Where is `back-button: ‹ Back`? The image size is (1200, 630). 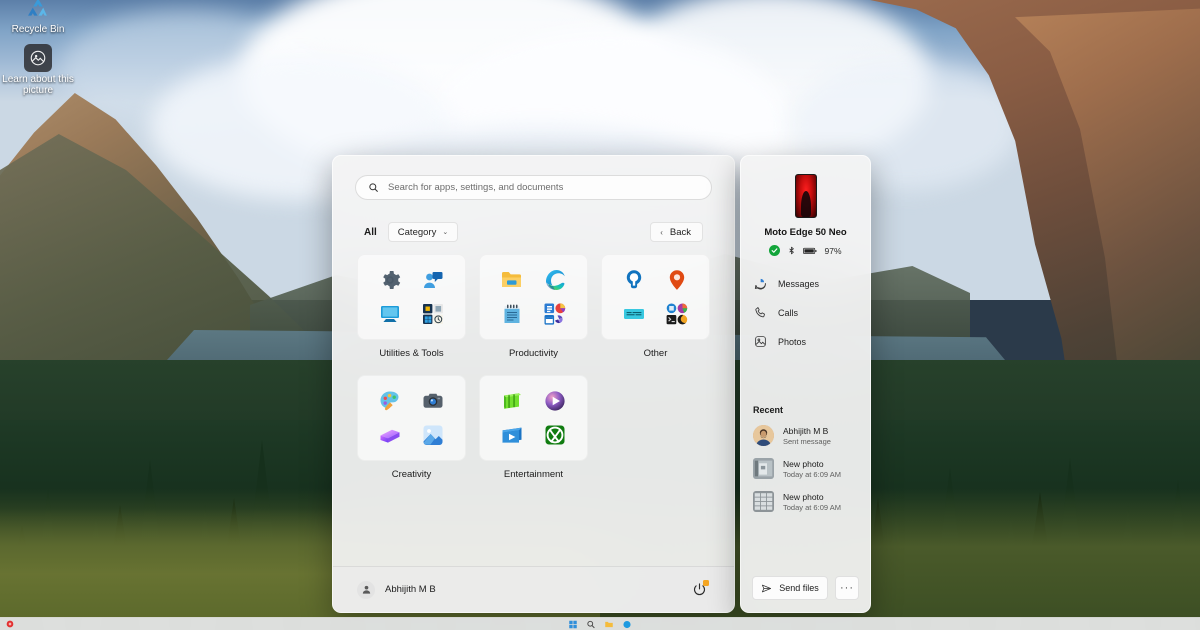 back-button: ‹ Back is located at coordinates (676, 232).